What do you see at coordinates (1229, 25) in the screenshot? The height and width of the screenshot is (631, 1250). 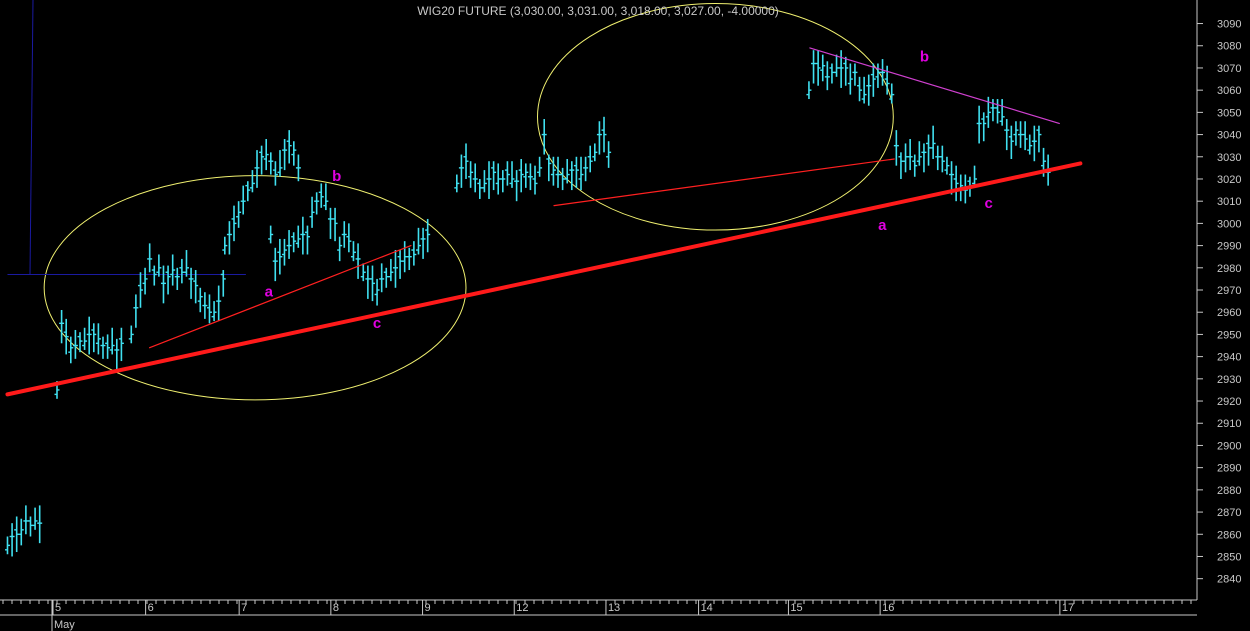 I see `y-tick-label: 3090` at bounding box center [1229, 25].